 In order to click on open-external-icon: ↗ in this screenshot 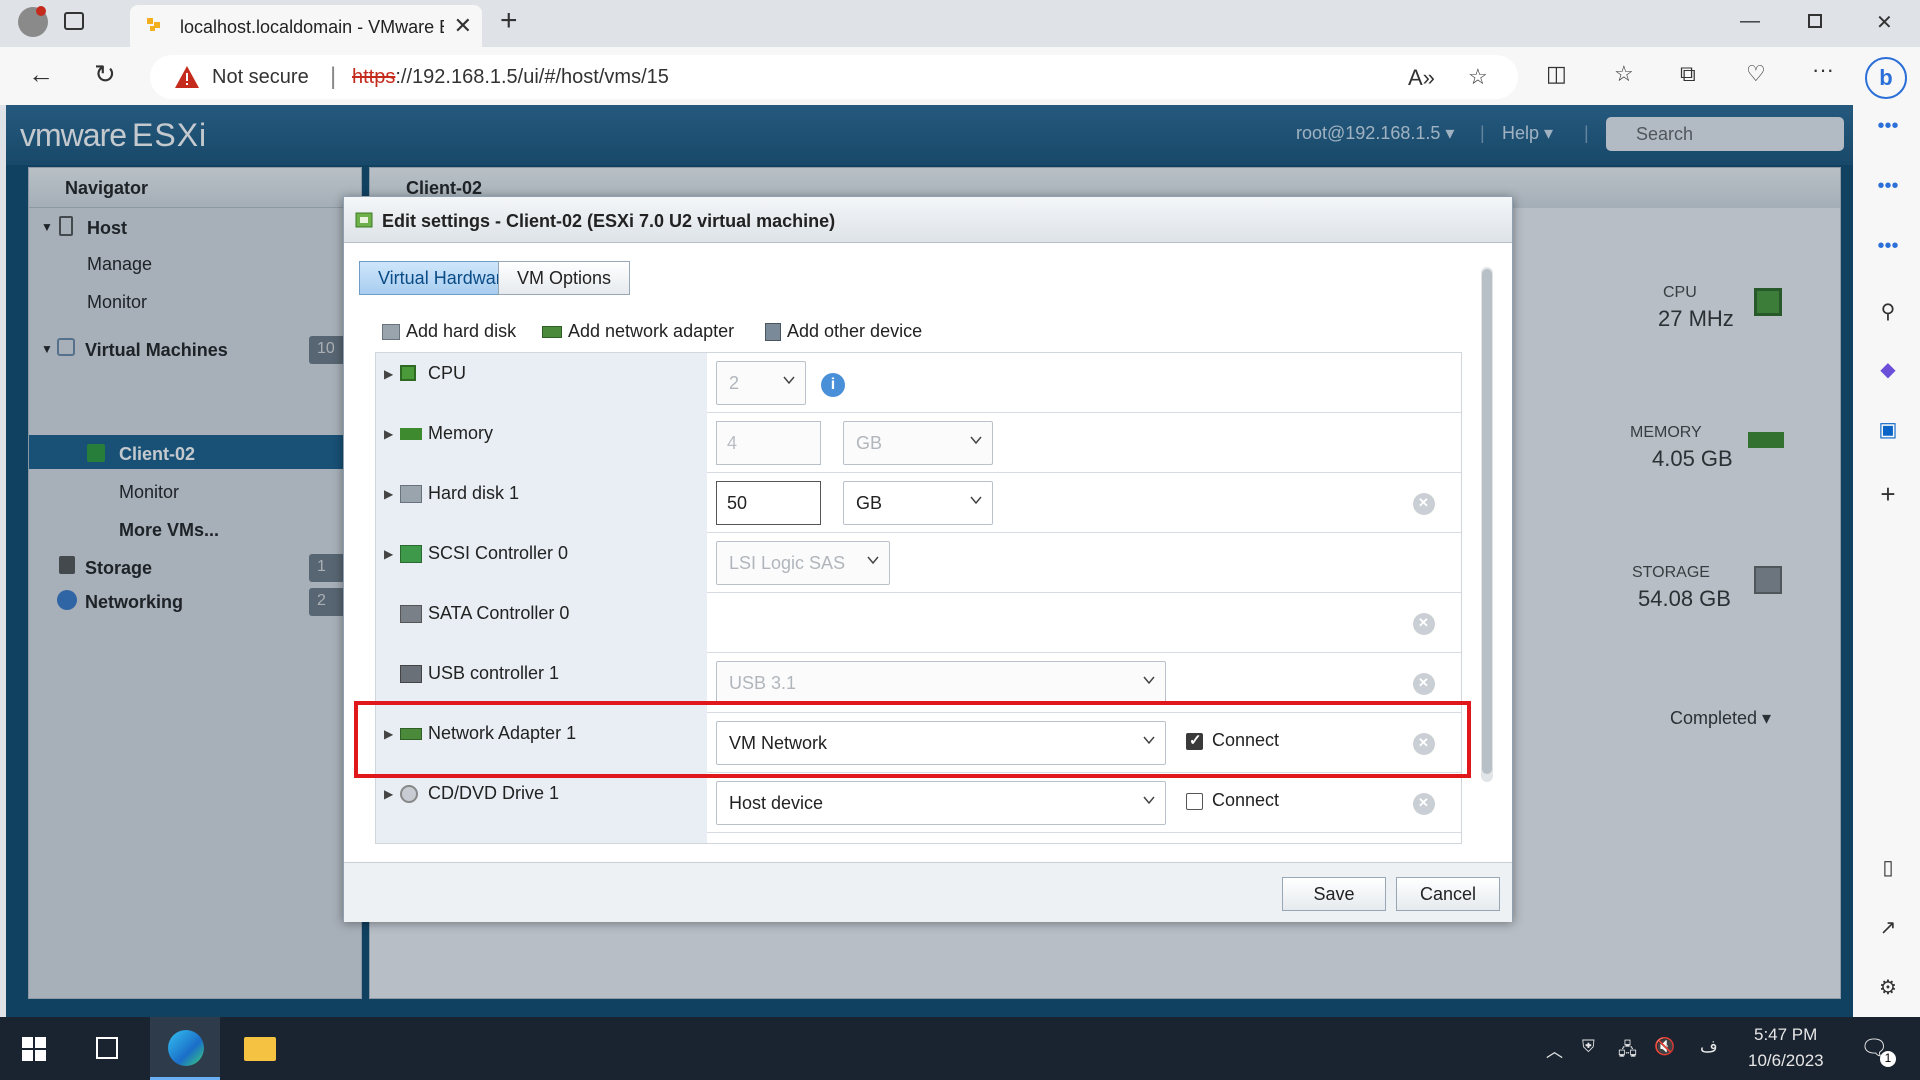, I will do `click(1888, 927)`.